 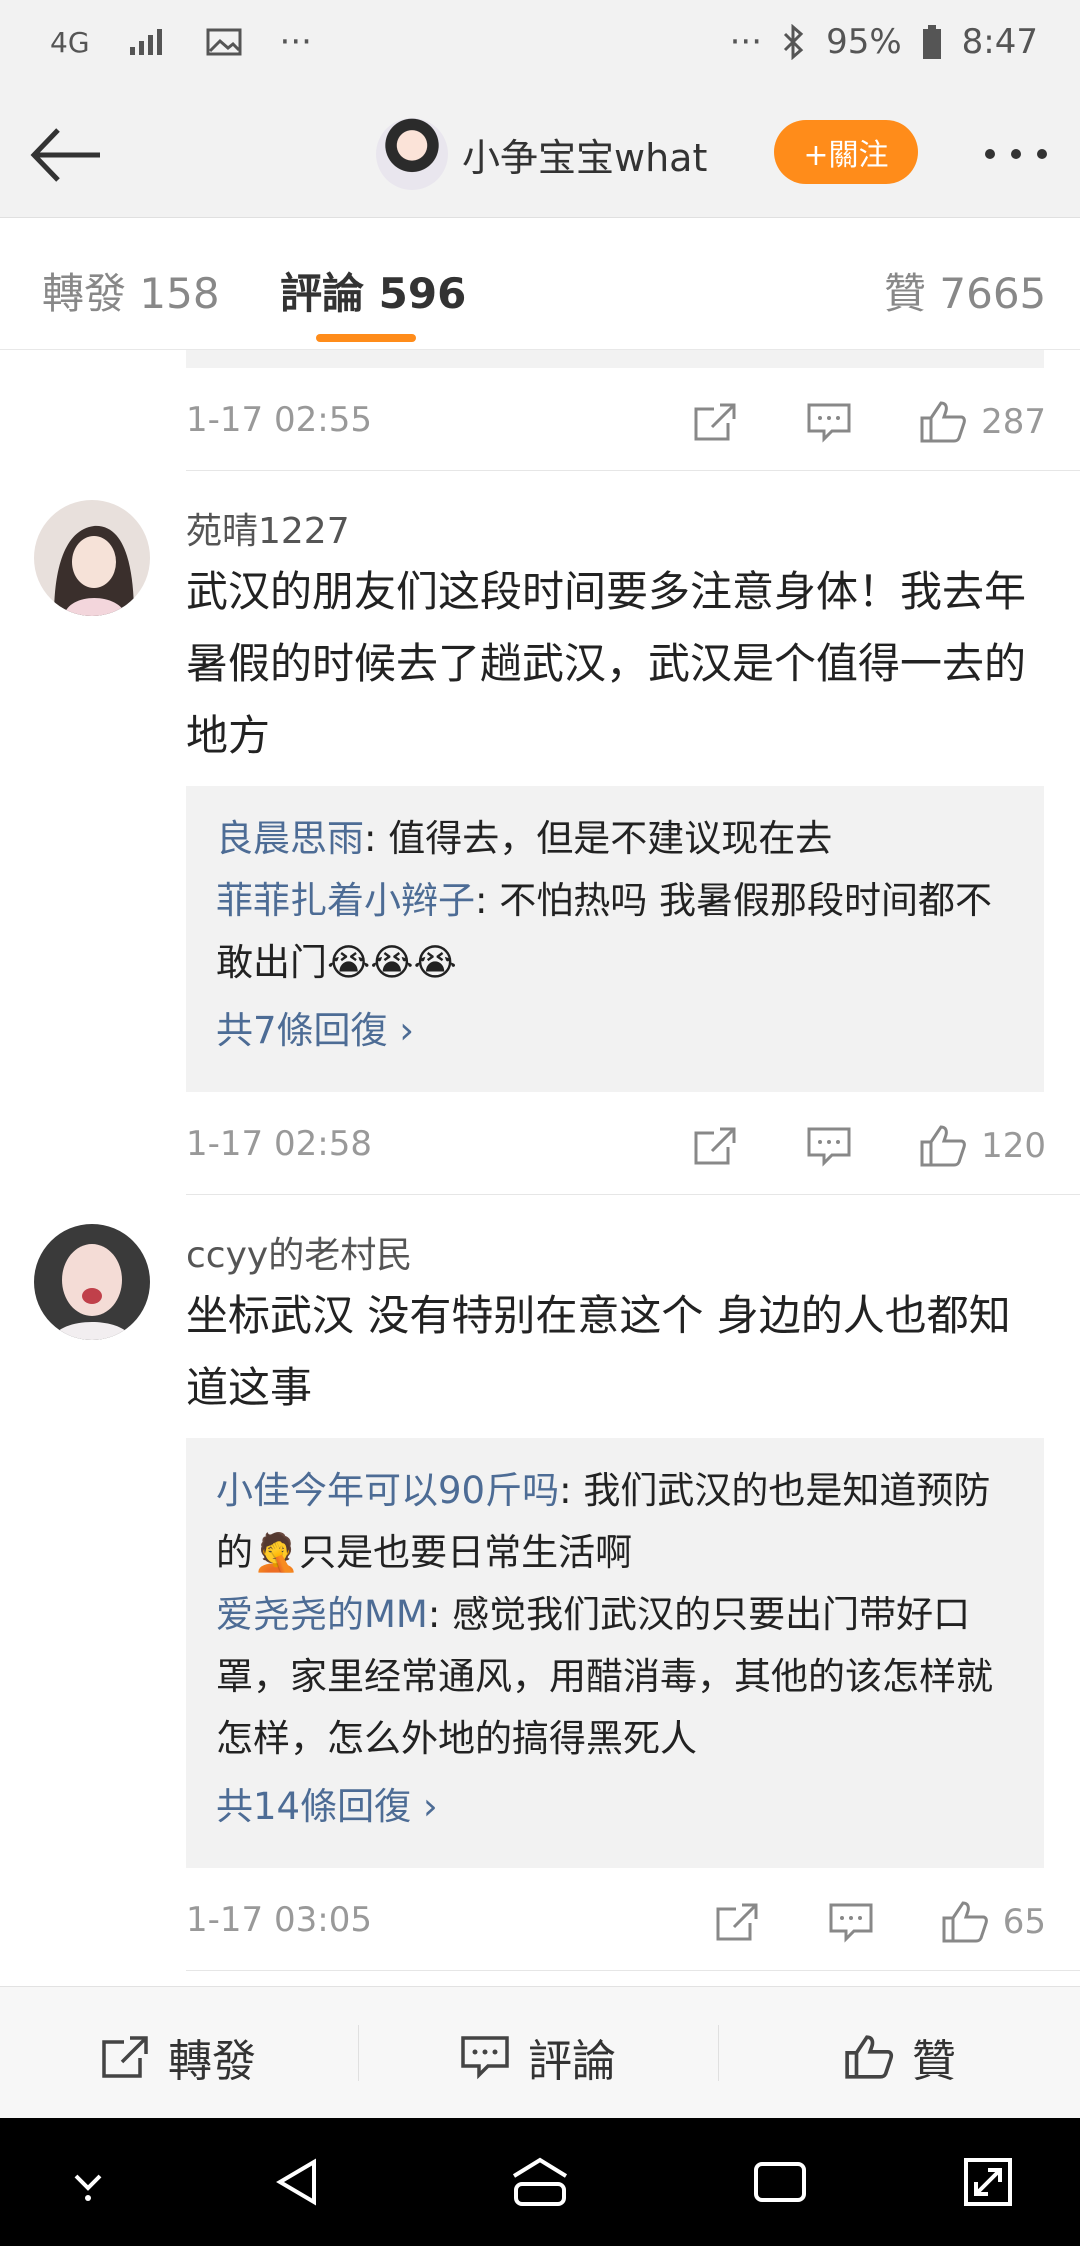 I want to click on header-user: 小争宝宝what, so click(x=541, y=154).